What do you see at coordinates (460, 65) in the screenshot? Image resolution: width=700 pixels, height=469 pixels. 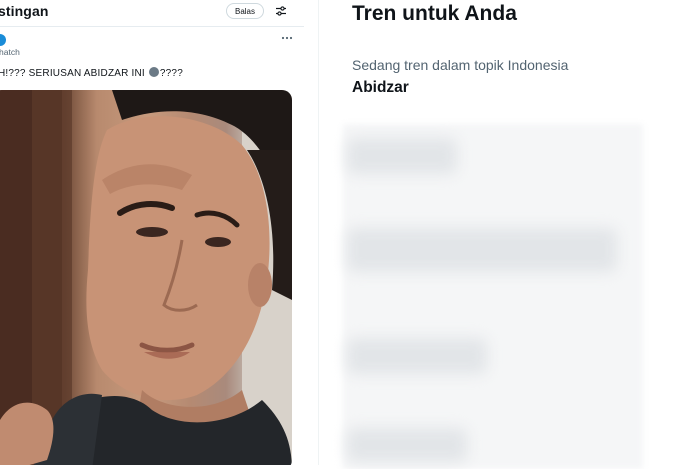 I see `trend-context: Sedang tren dalam topik Indonesia` at bounding box center [460, 65].